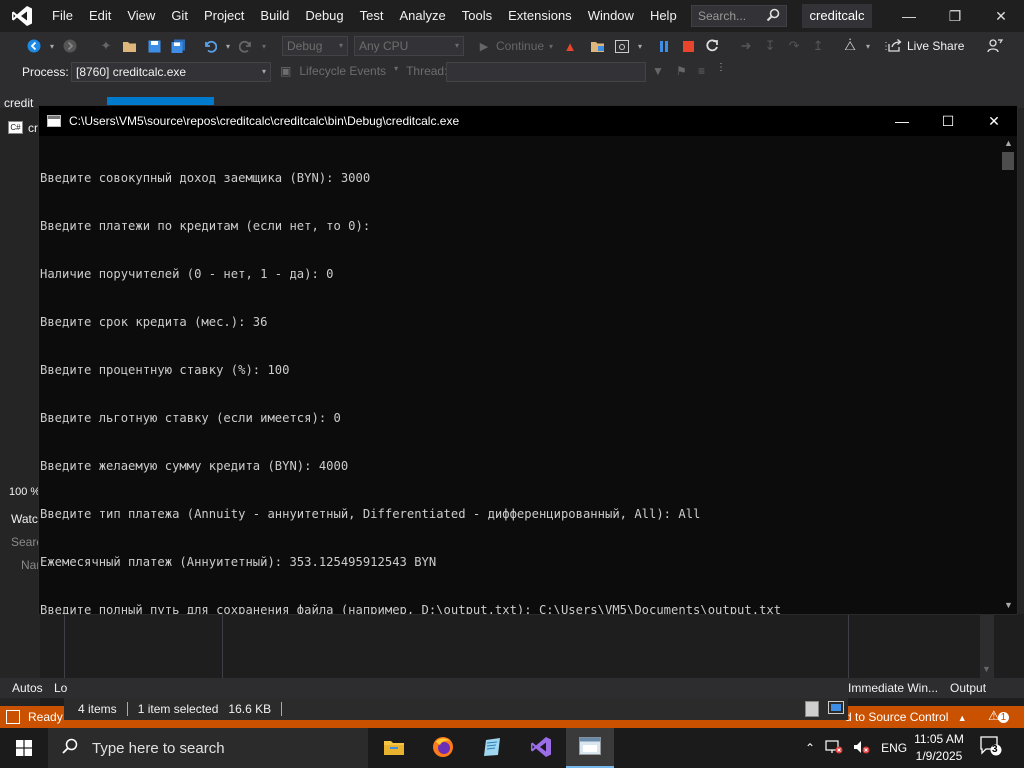  Describe the element at coordinates (746, 46) in the screenshot. I see `show-next-statement-icon: ➜` at that location.